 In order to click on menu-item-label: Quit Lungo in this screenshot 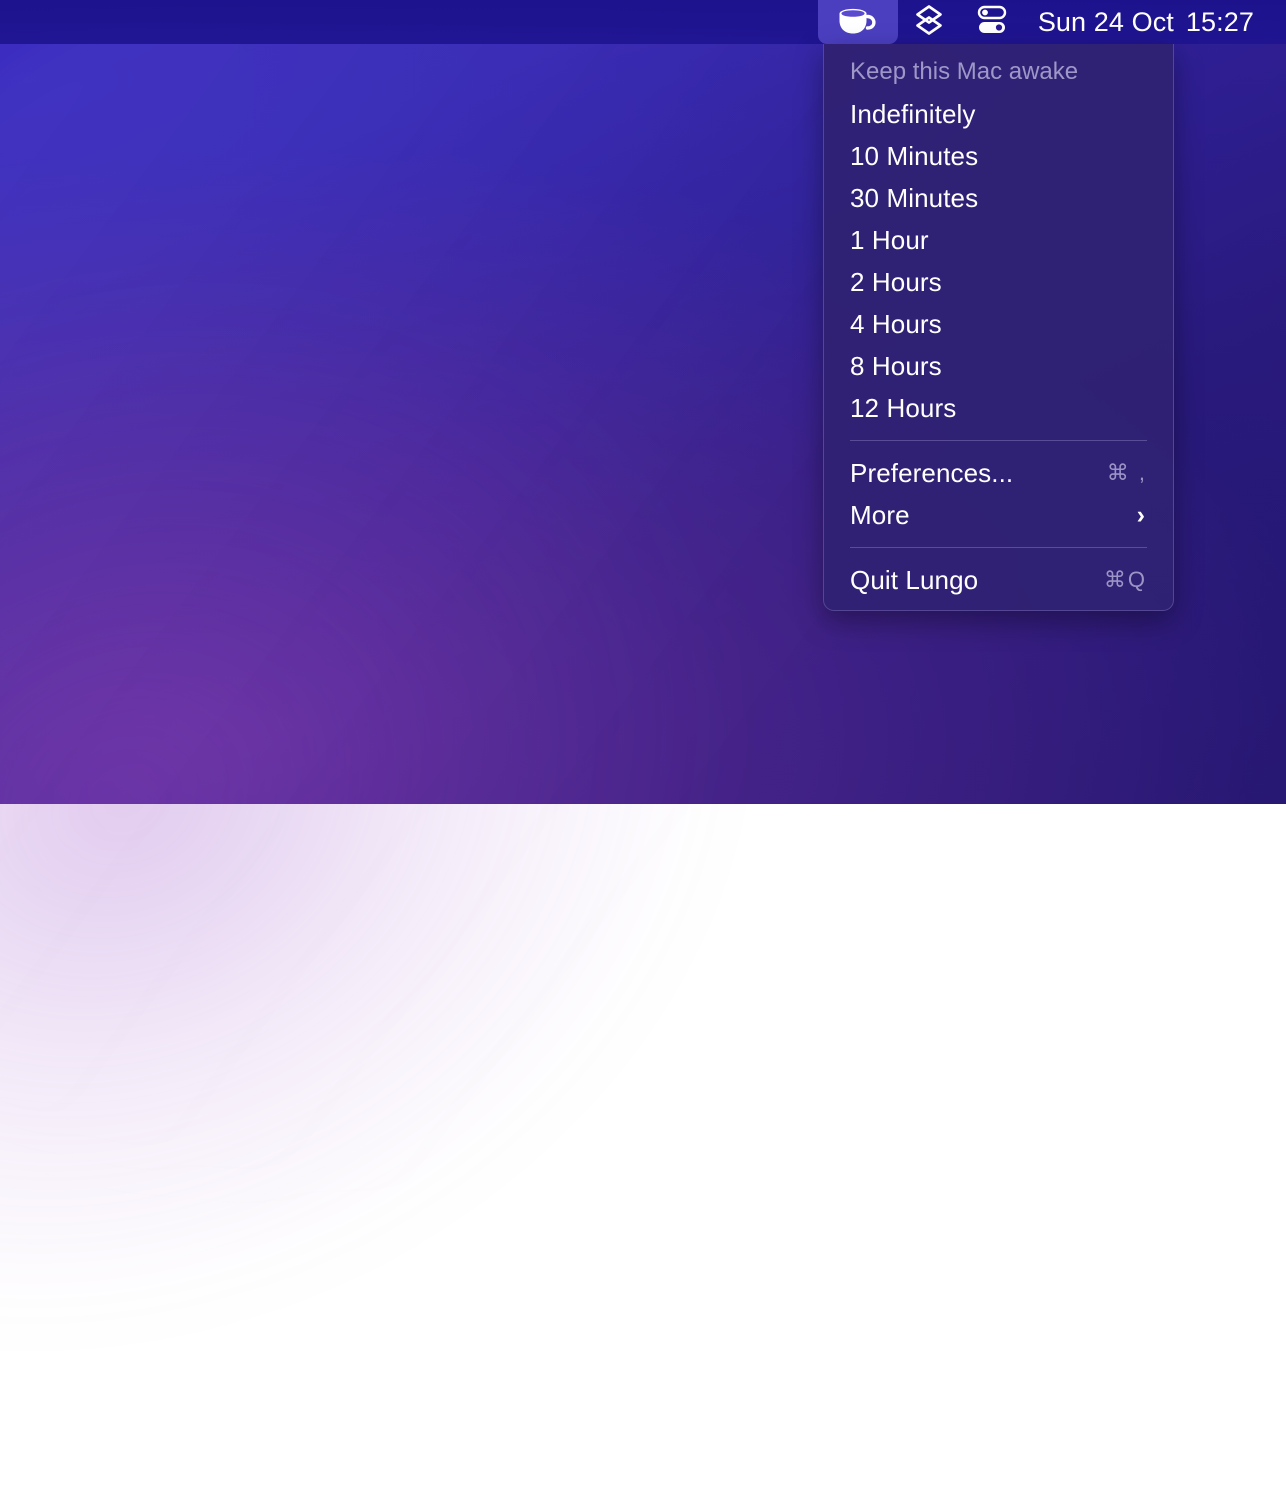, I will do `click(914, 580)`.